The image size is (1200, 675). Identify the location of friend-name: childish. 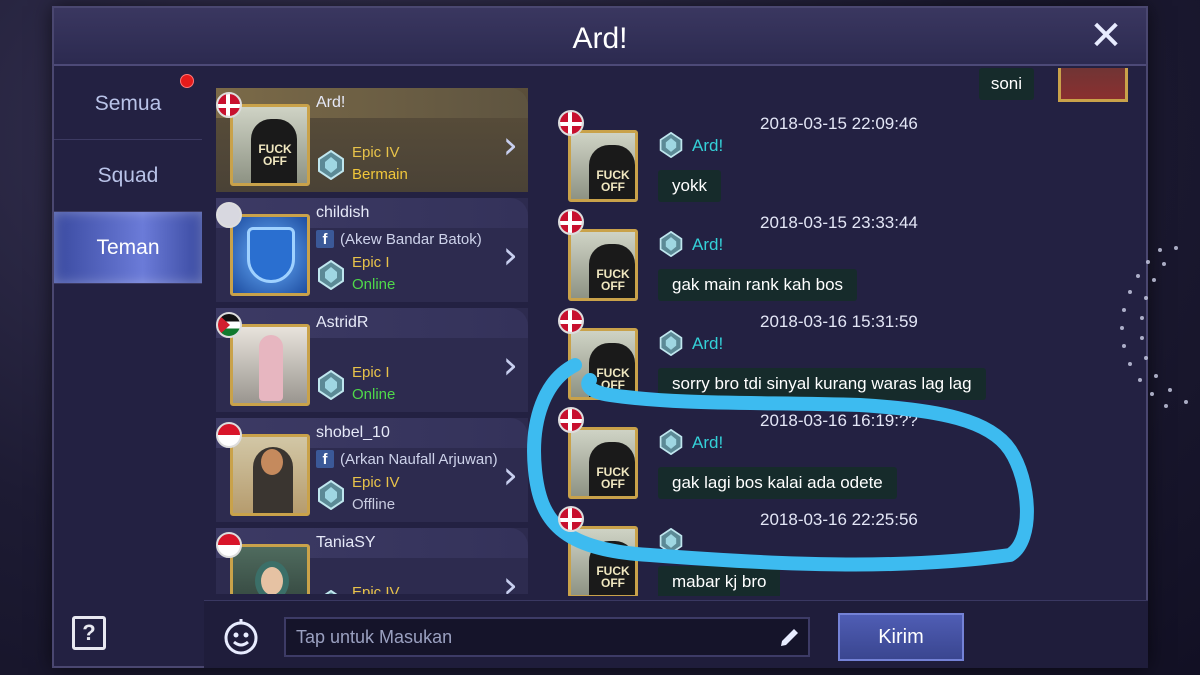
(343, 212).